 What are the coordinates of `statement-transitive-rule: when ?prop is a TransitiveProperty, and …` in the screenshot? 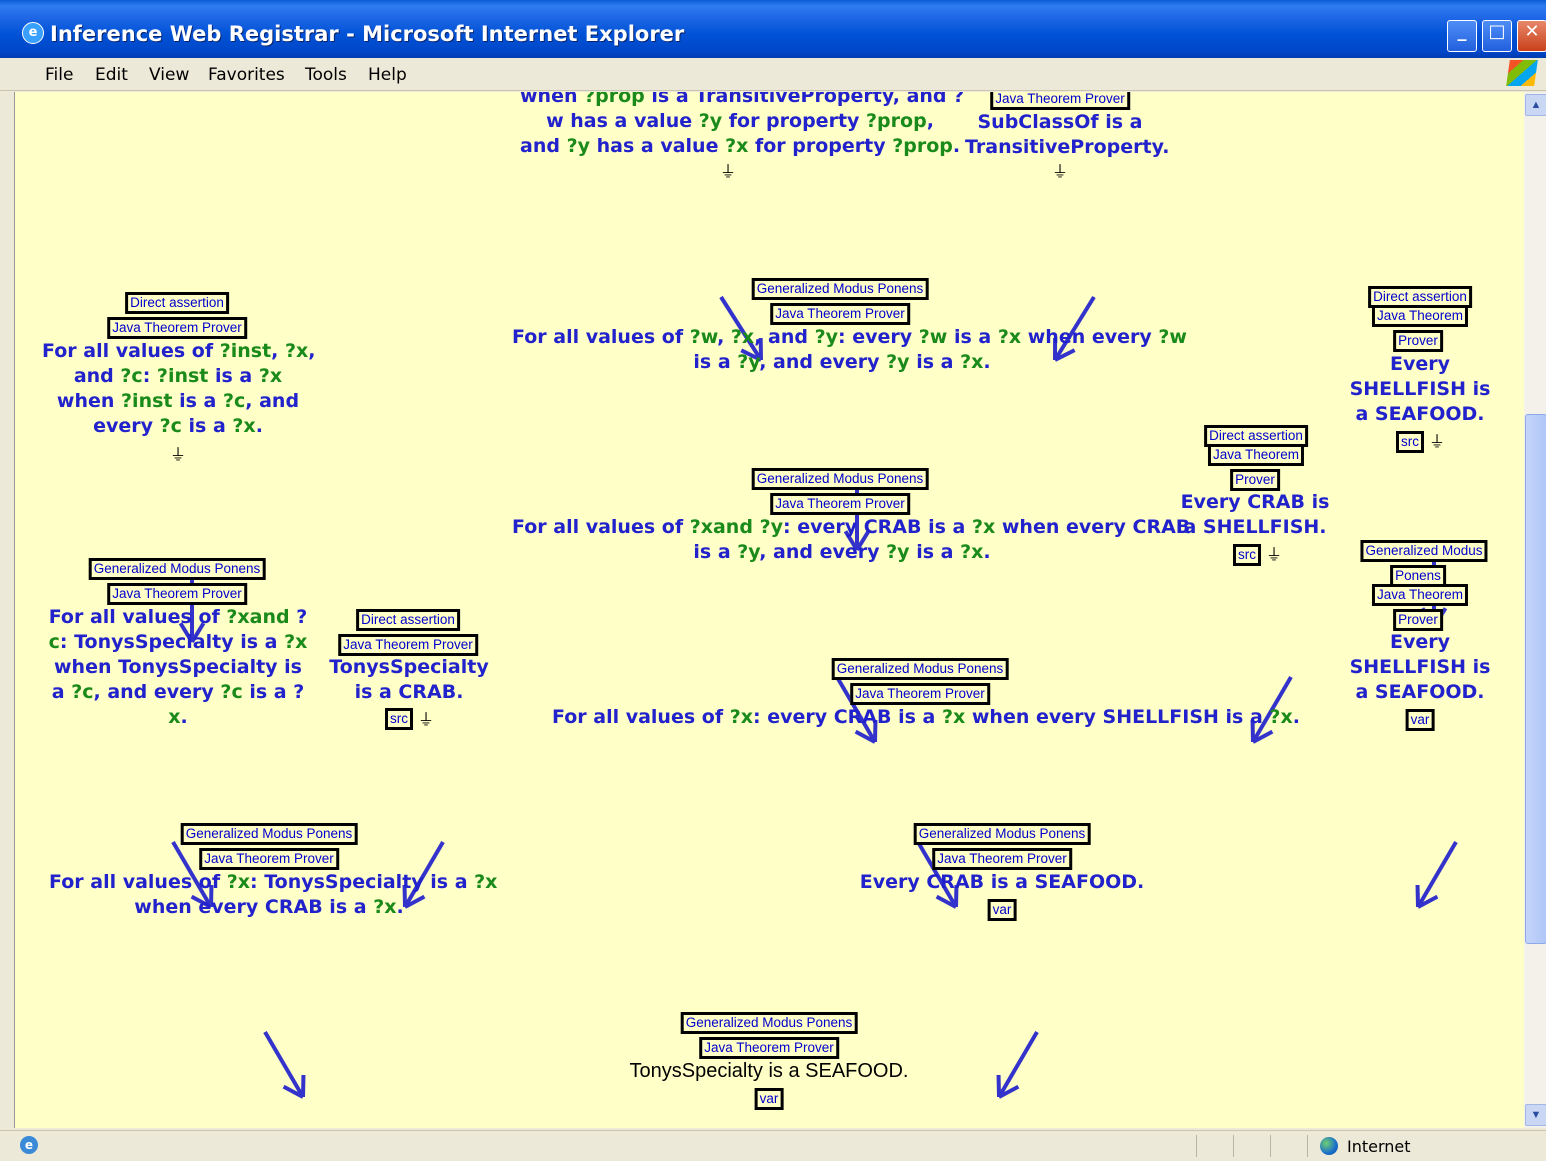 It's located at (742, 124).